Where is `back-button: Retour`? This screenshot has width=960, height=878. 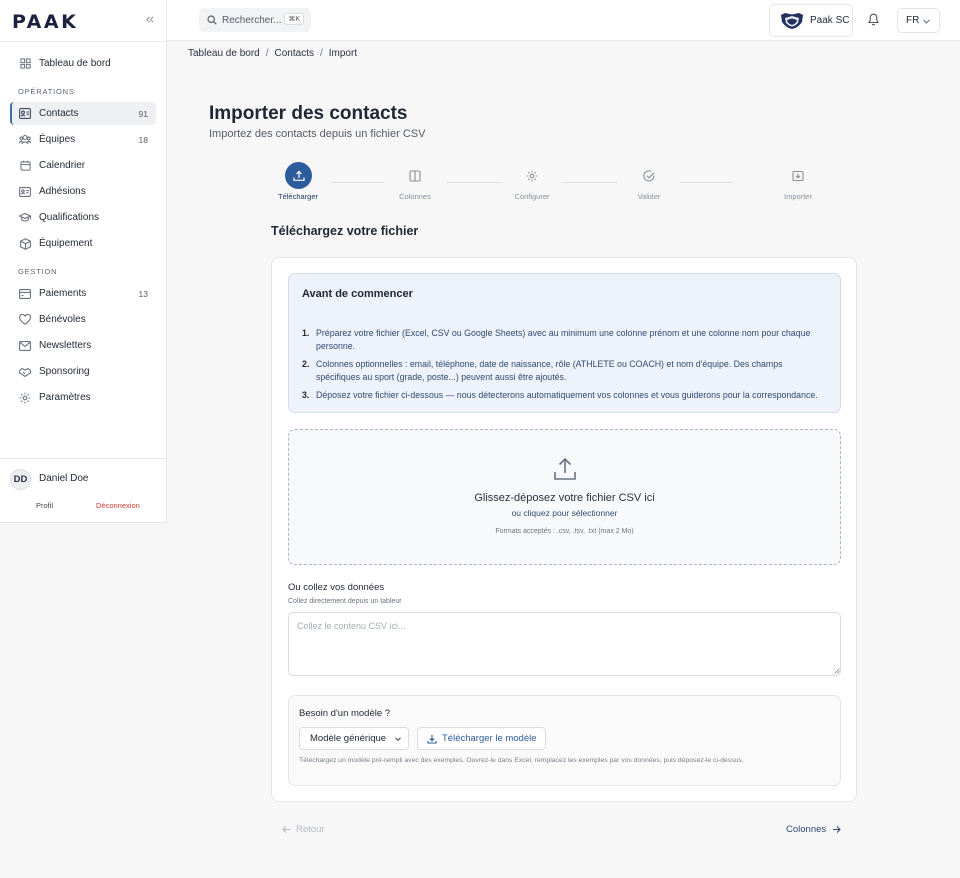 back-button: Retour is located at coordinates (303, 829).